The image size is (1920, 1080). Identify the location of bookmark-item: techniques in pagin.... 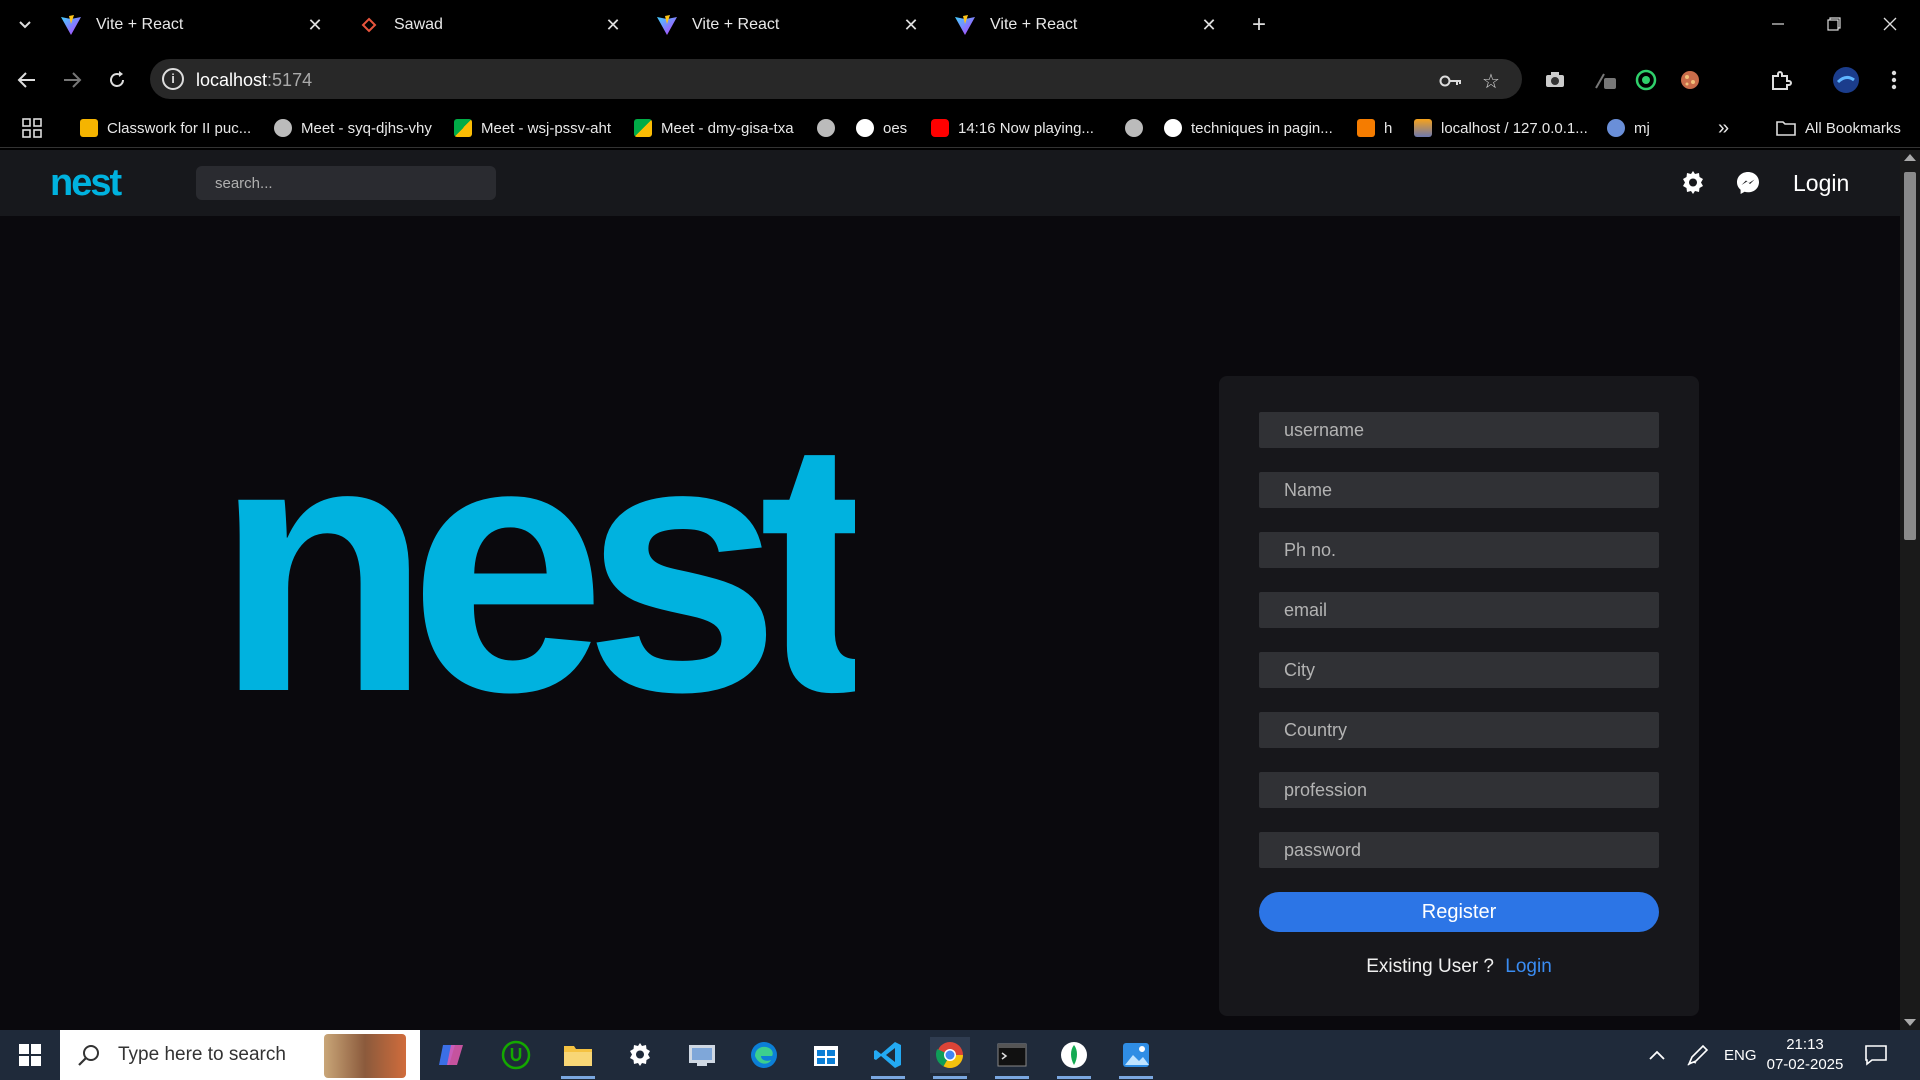
(1248, 128).